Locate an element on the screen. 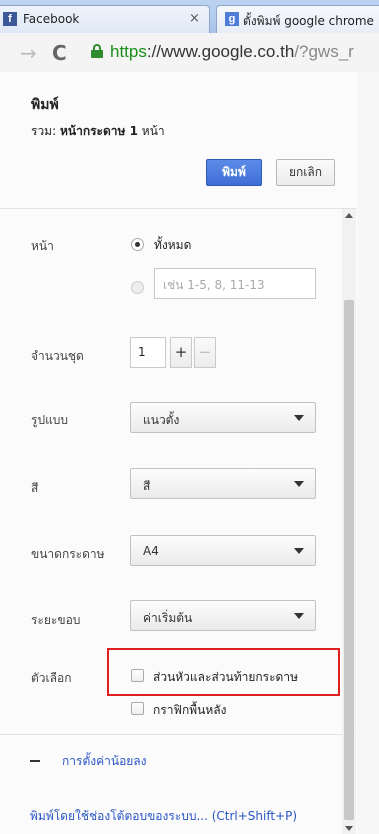  address-bar: → C https://www.google.co.th/?gws_r is located at coordinates (189, 53).